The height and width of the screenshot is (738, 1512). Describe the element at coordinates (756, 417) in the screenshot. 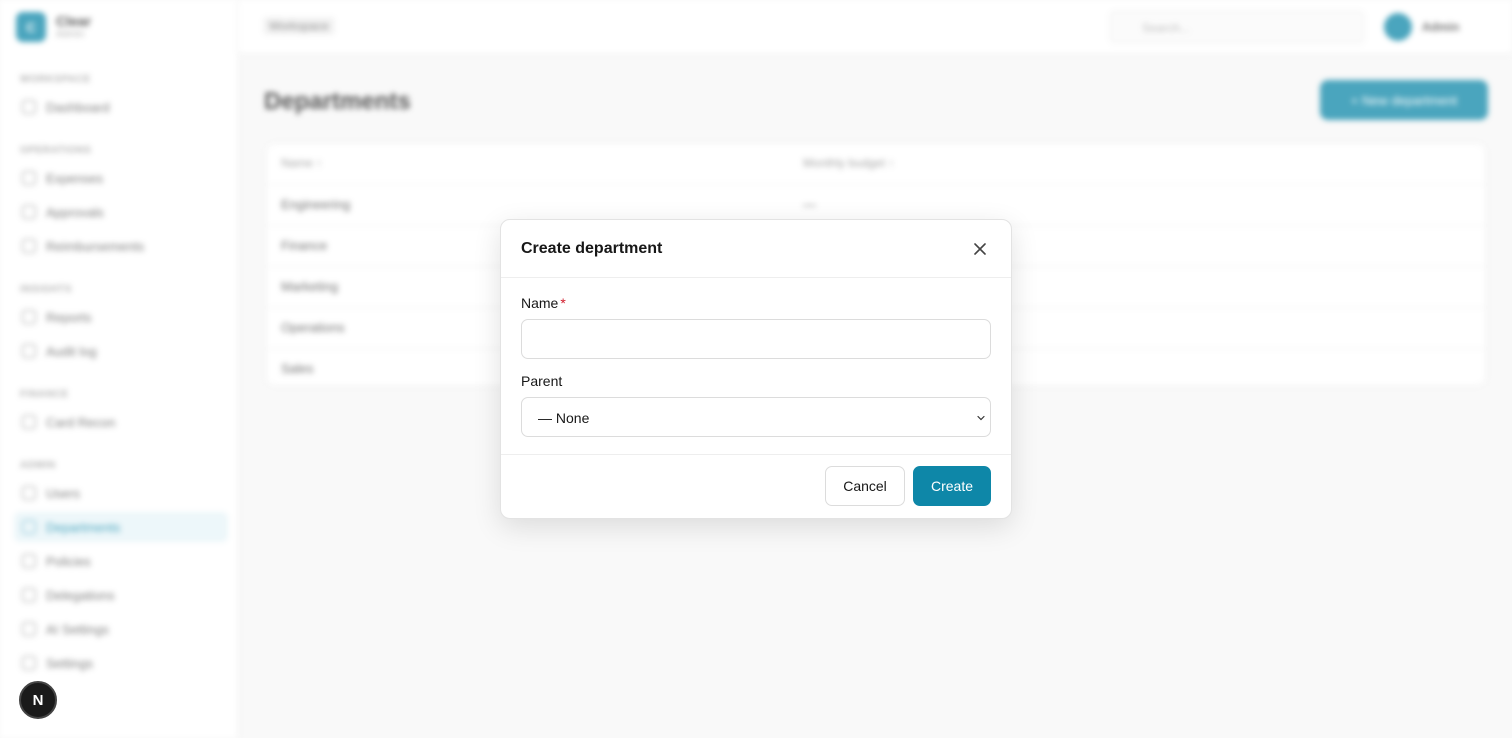

I see `parent-select: — None` at that location.